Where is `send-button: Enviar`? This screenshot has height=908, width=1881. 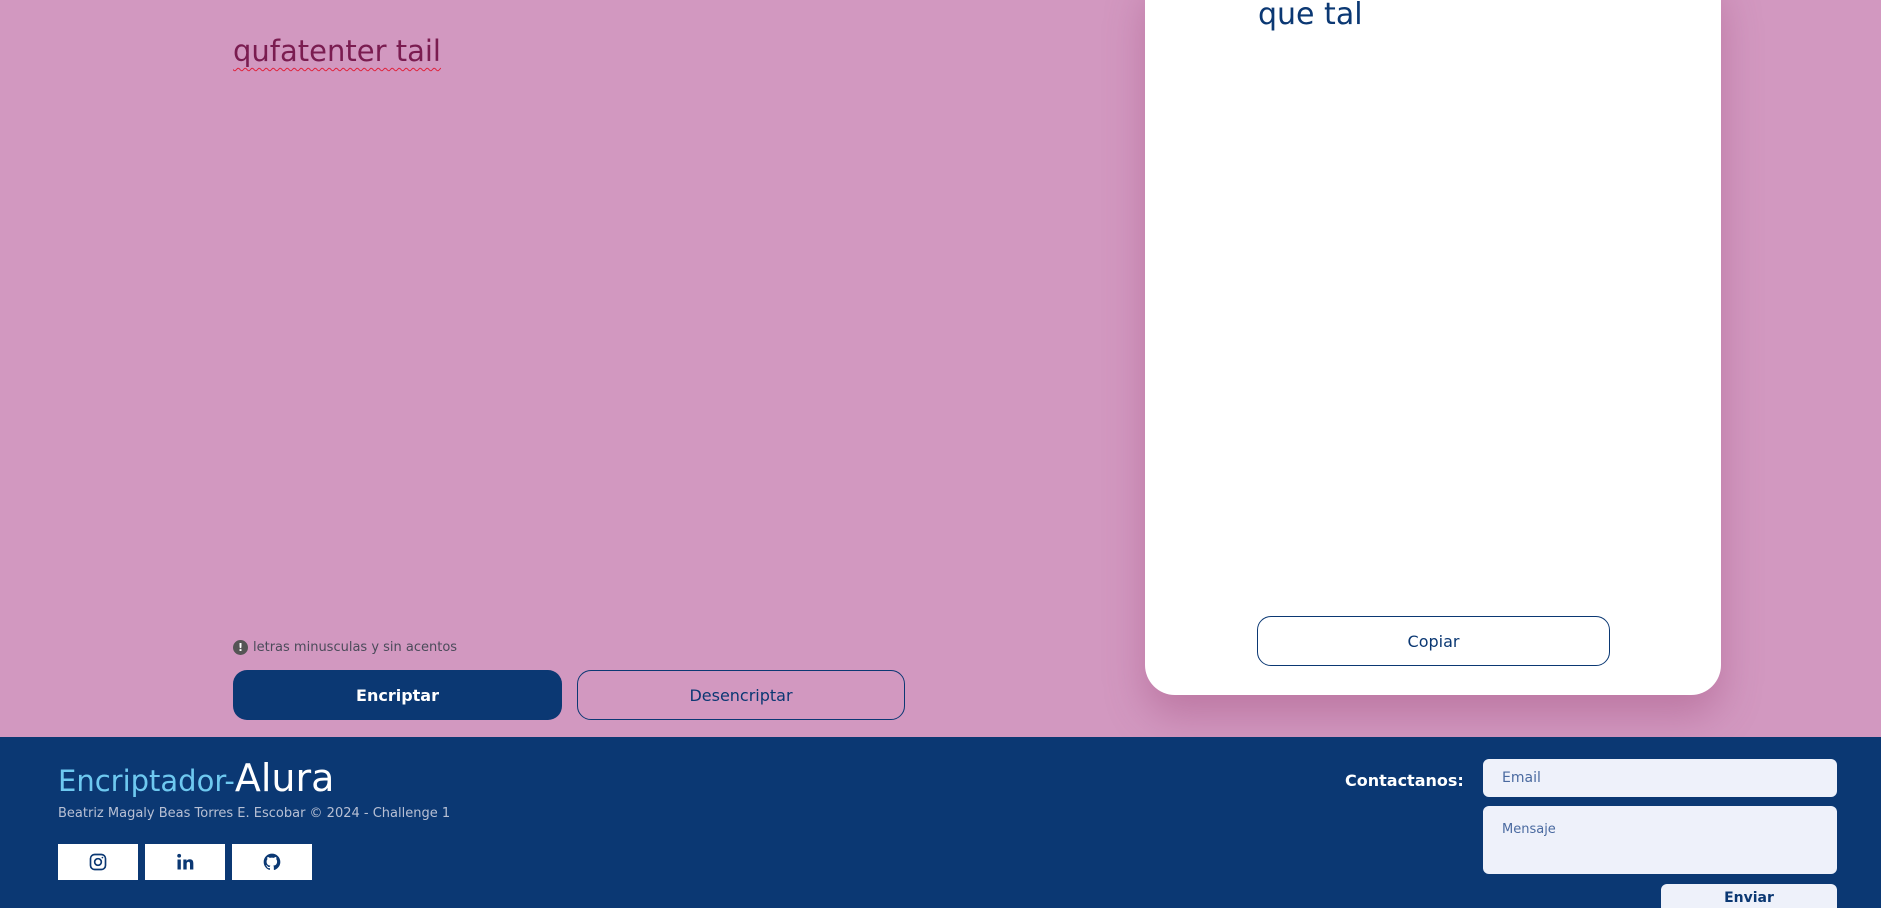 send-button: Enviar is located at coordinates (1749, 896).